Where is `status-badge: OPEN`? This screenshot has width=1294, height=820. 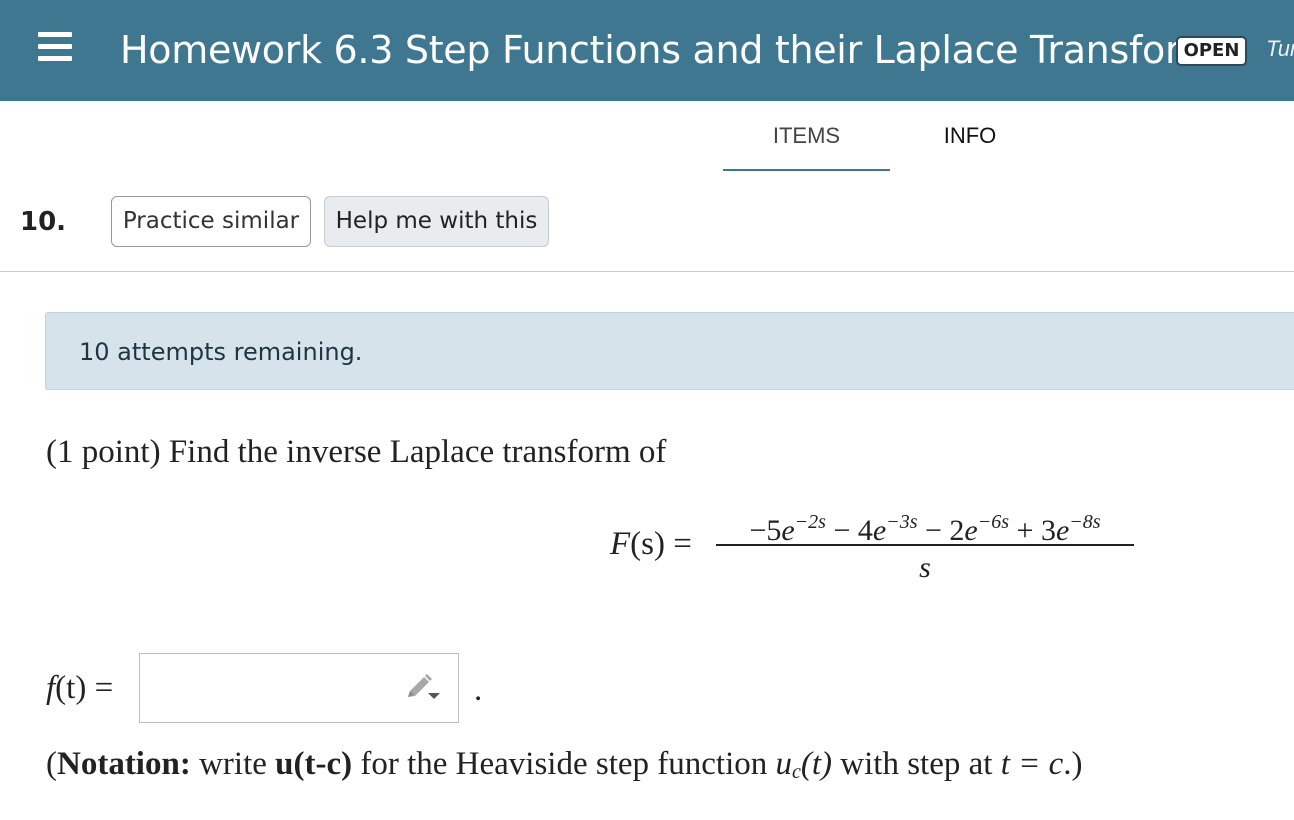 status-badge: OPEN is located at coordinates (1211, 51).